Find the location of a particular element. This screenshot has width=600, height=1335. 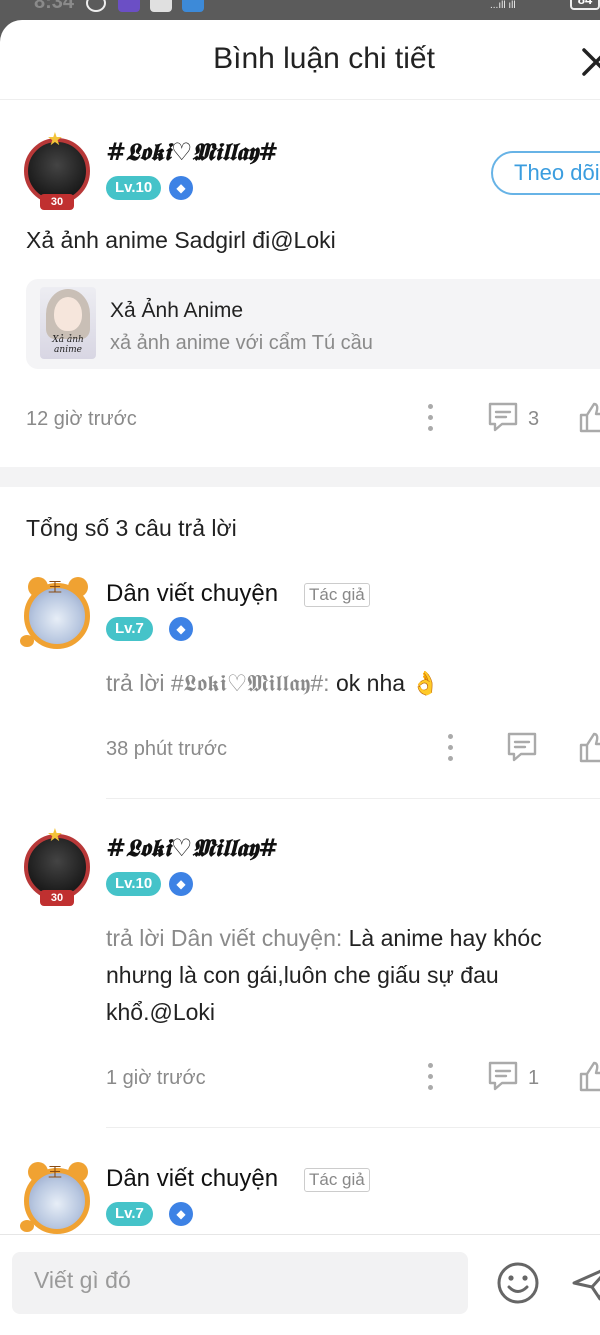

follow-button: Theo dõi is located at coordinates (545, 173).